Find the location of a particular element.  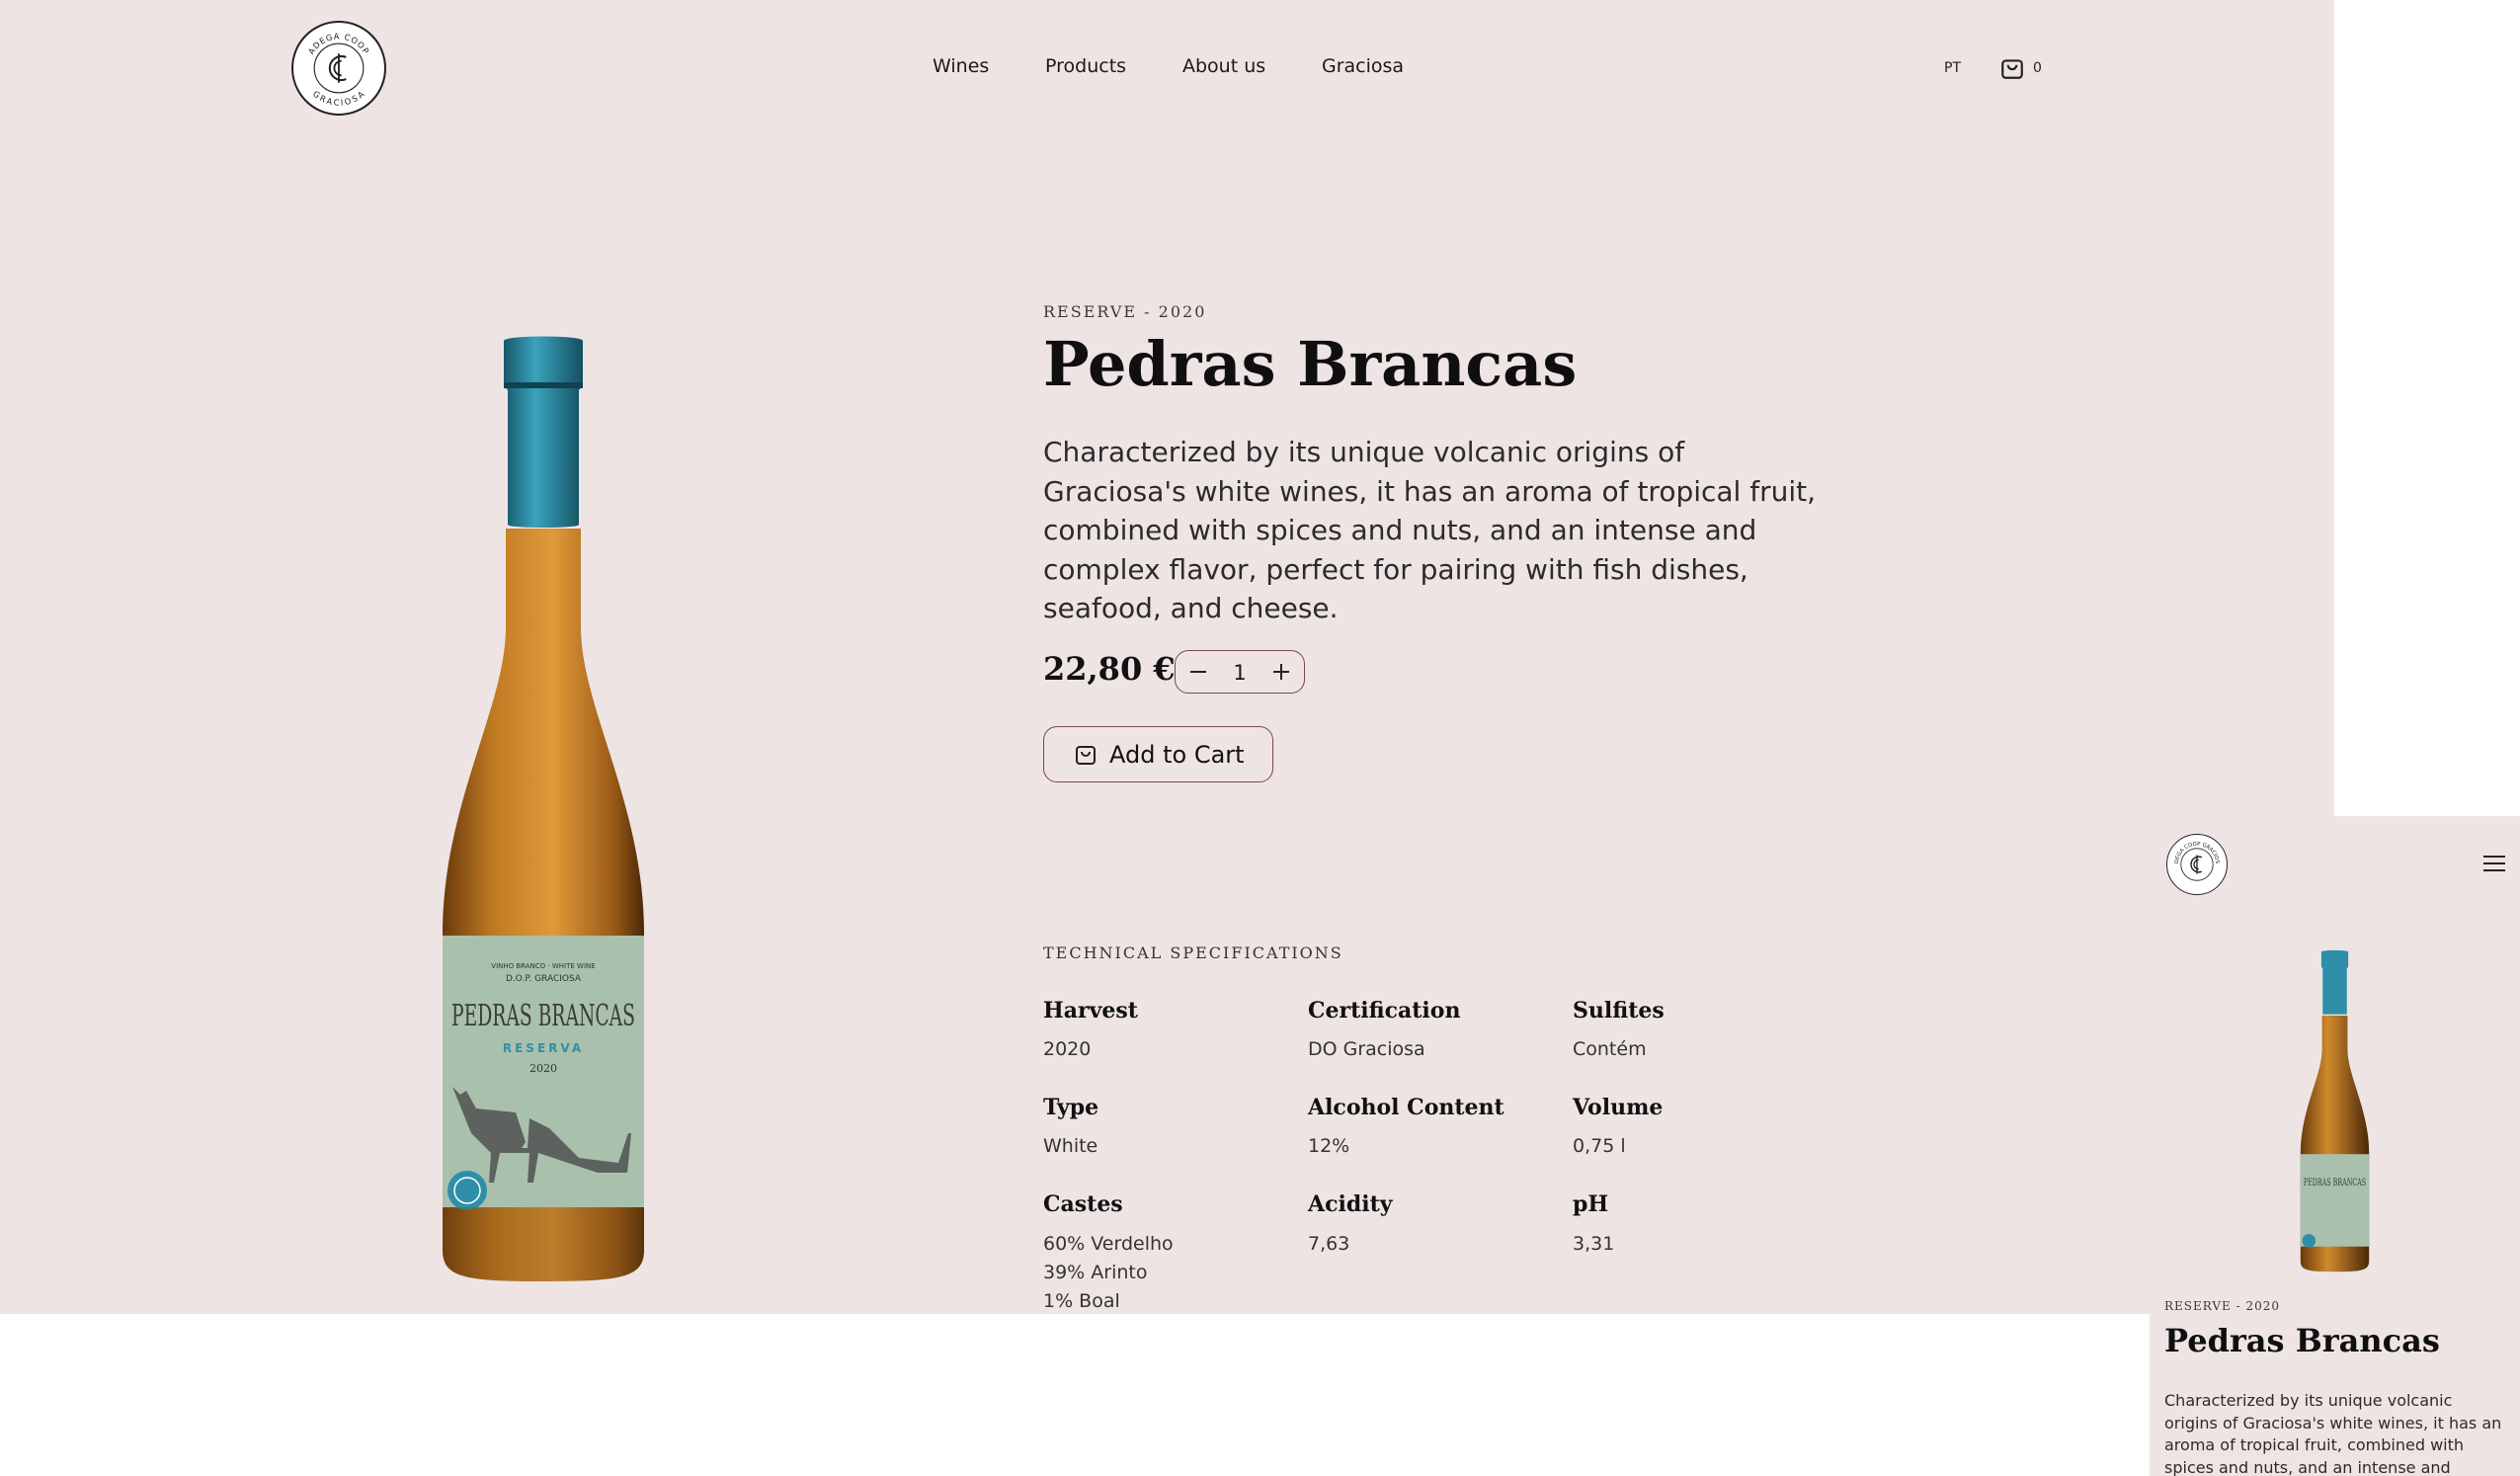

svg-text: GRACIOSA is located at coordinates (338, 98).